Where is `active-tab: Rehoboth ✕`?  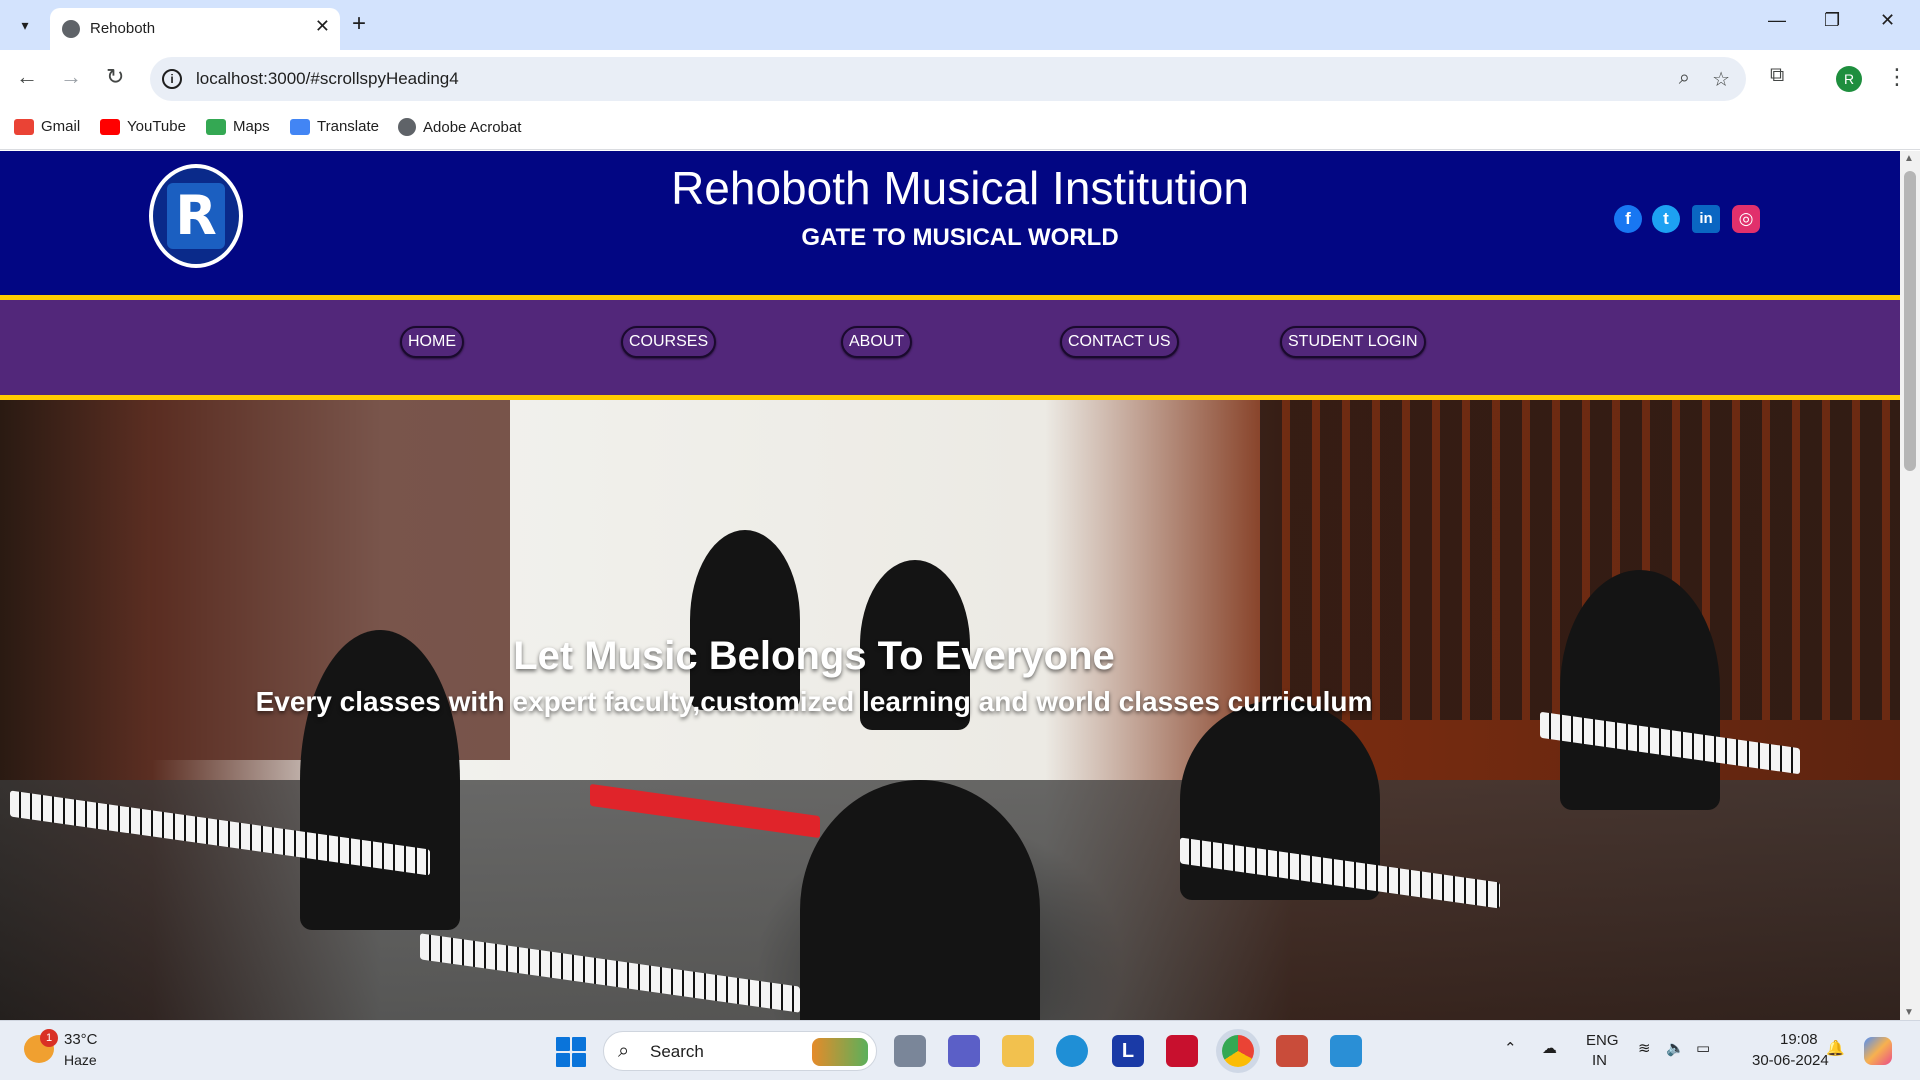 active-tab: Rehoboth ✕ is located at coordinates (195, 29).